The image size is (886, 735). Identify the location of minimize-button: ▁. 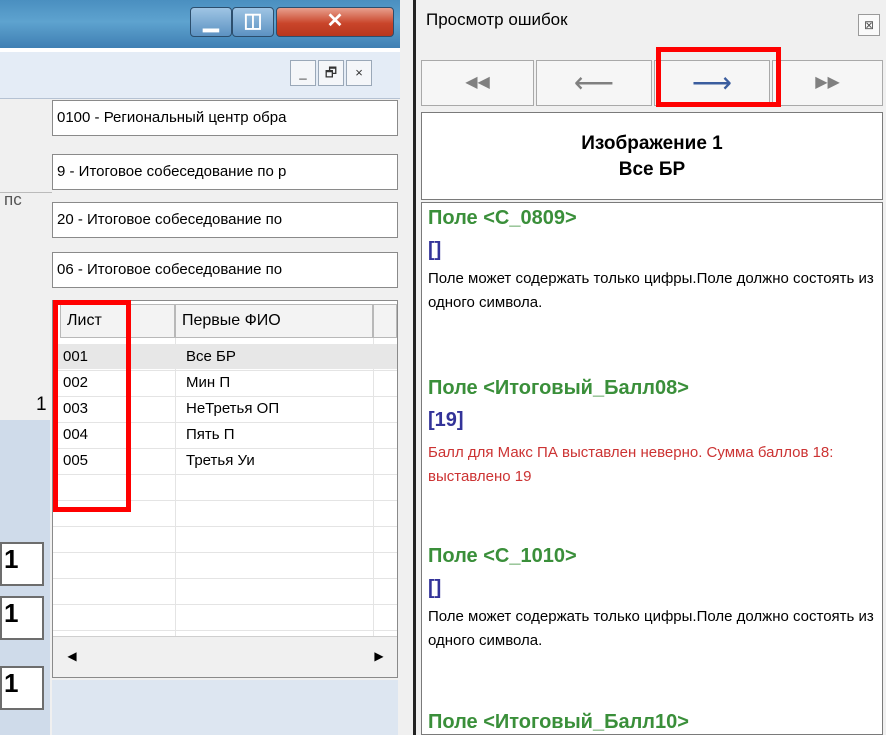
(211, 22).